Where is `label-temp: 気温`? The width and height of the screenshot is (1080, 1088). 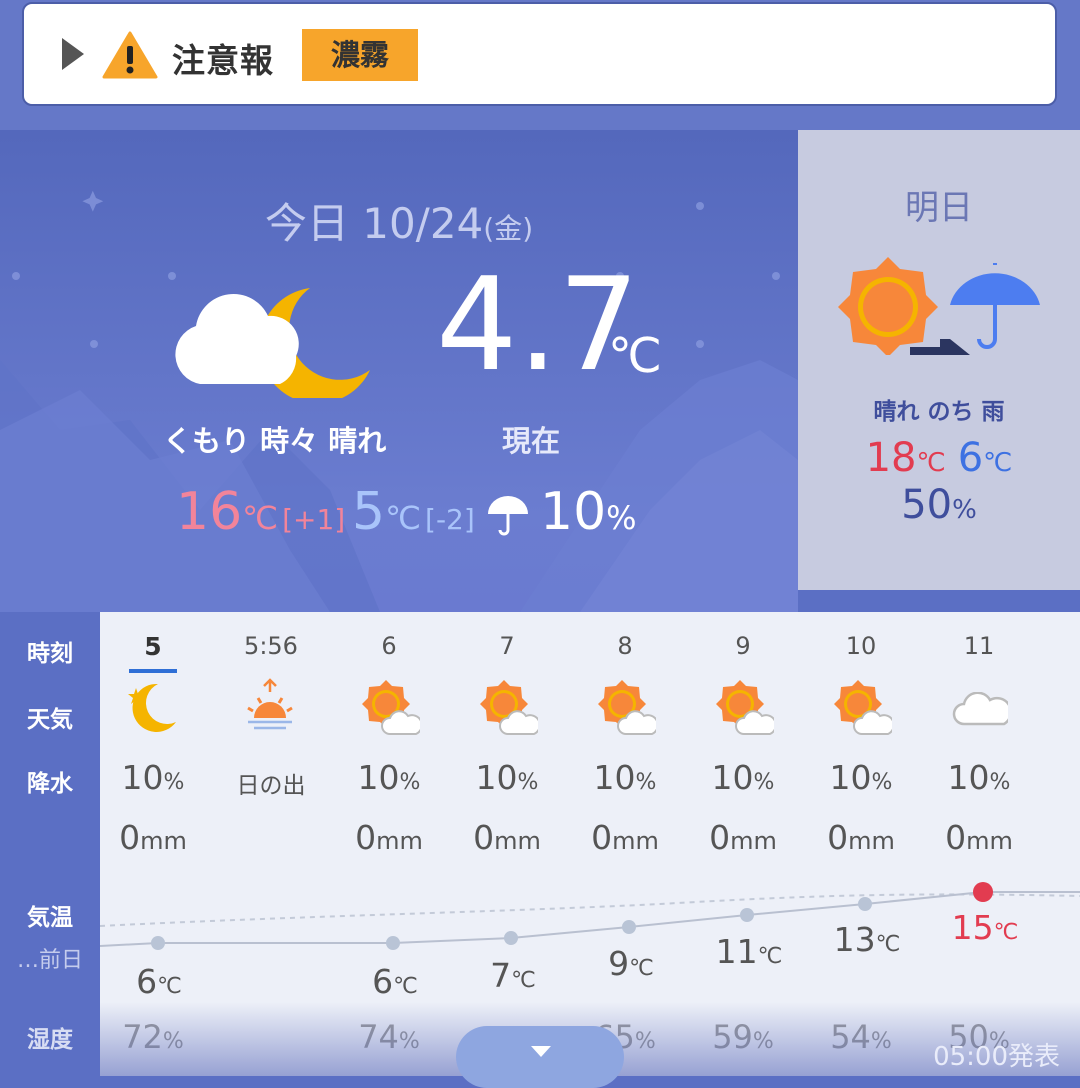 label-temp: 気温 is located at coordinates (50, 918).